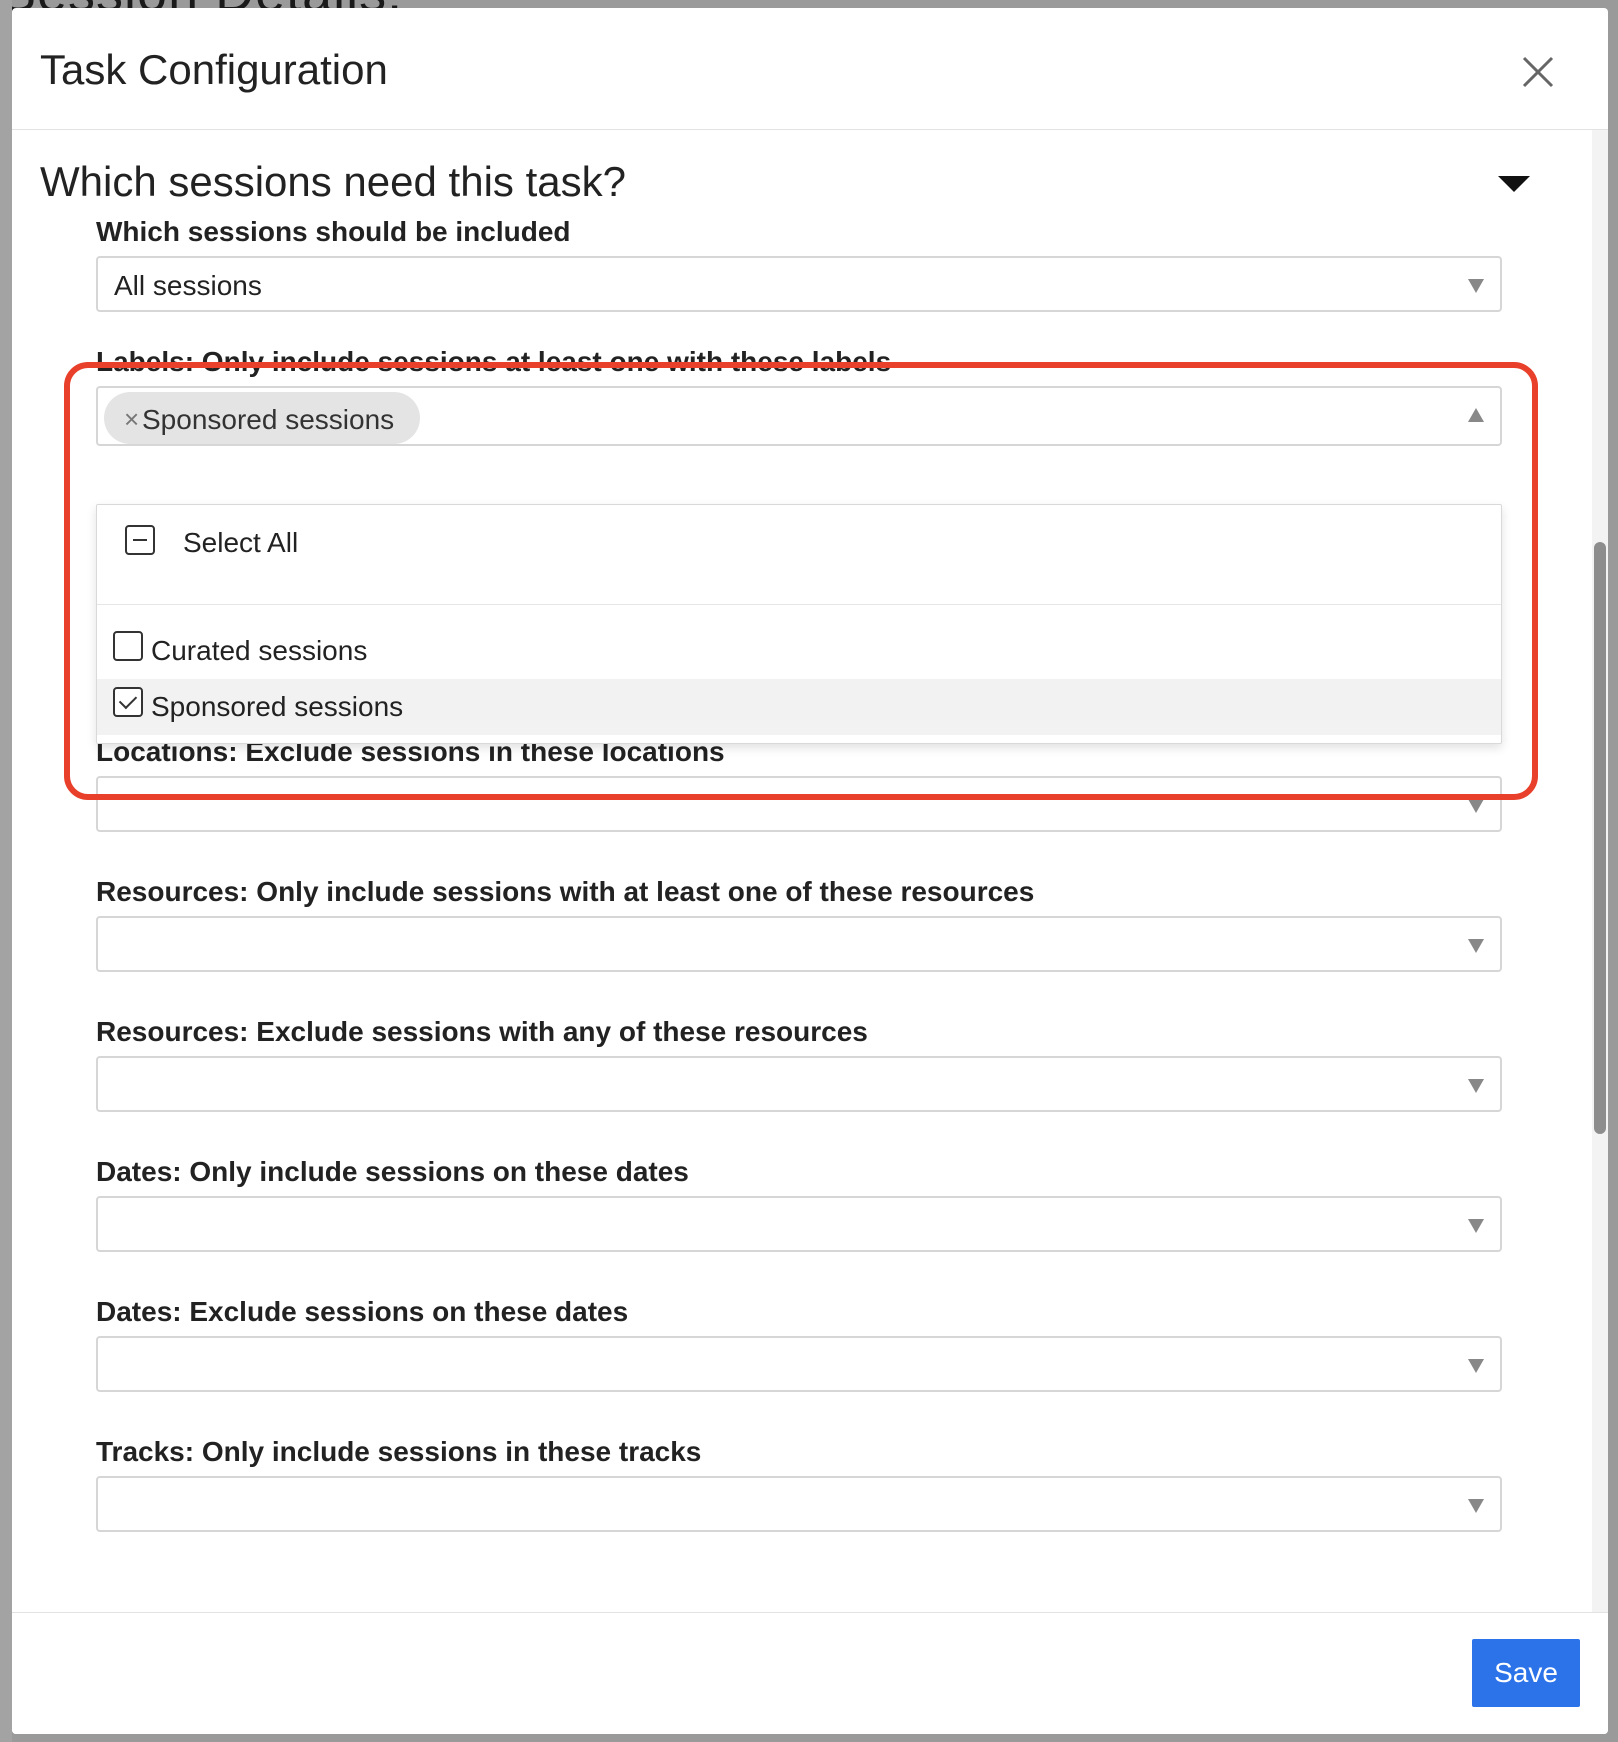  I want to click on checkbox-checked-icon, so click(128, 702).